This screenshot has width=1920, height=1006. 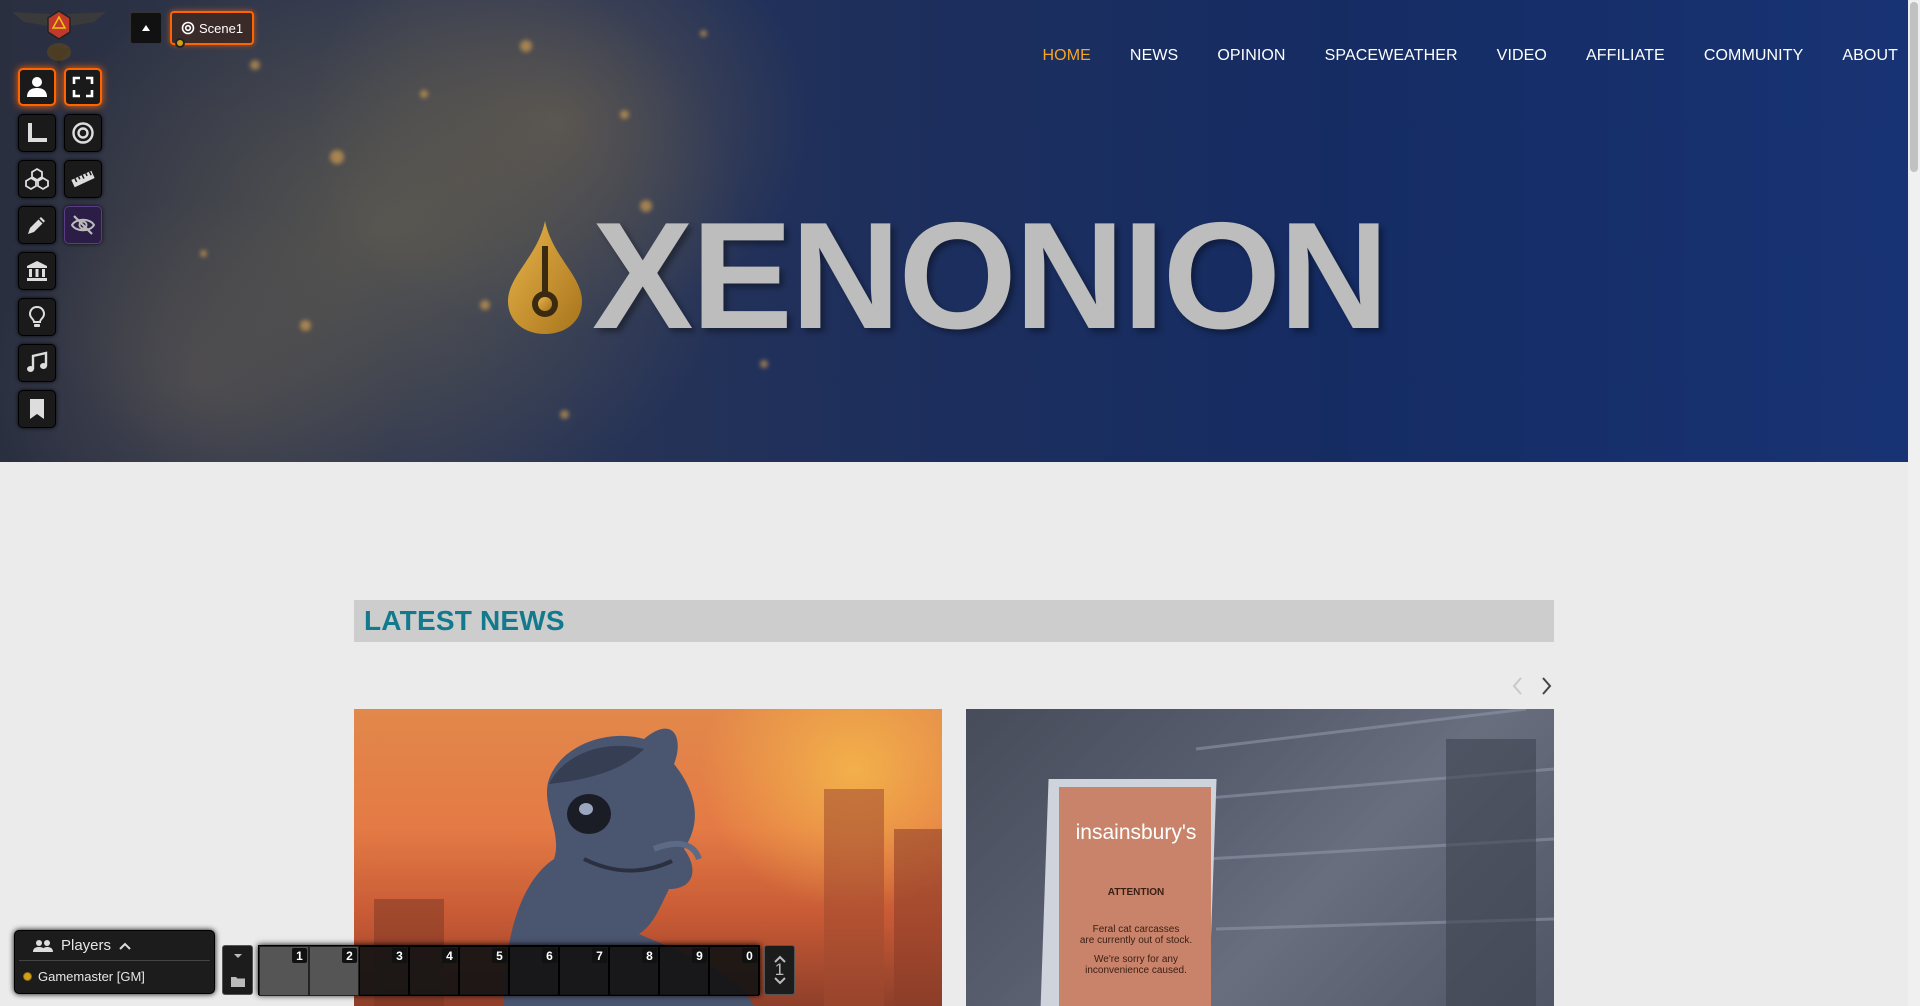 What do you see at coordinates (1136, 832) in the screenshot?
I see `sign-brand: insainsbury's` at bounding box center [1136, 832].